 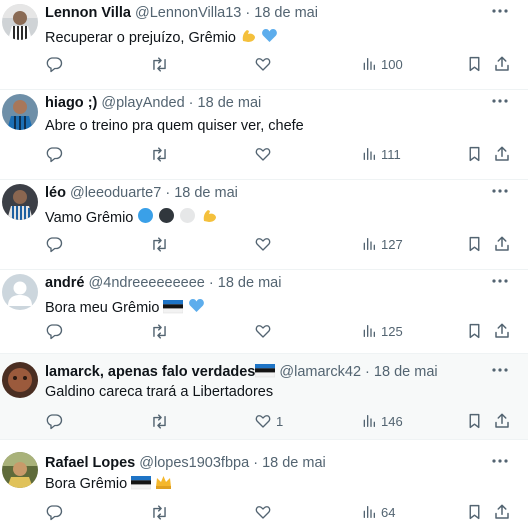 I want to click on estonia-flag-emoji, so click(x=265, y=371).